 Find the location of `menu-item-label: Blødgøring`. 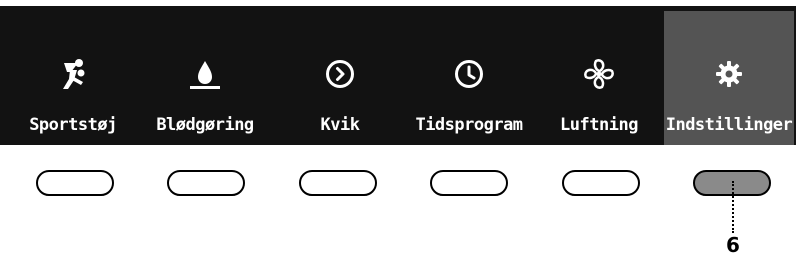

menu-item-label: Blødgøring is located at coordinates (205, 125).